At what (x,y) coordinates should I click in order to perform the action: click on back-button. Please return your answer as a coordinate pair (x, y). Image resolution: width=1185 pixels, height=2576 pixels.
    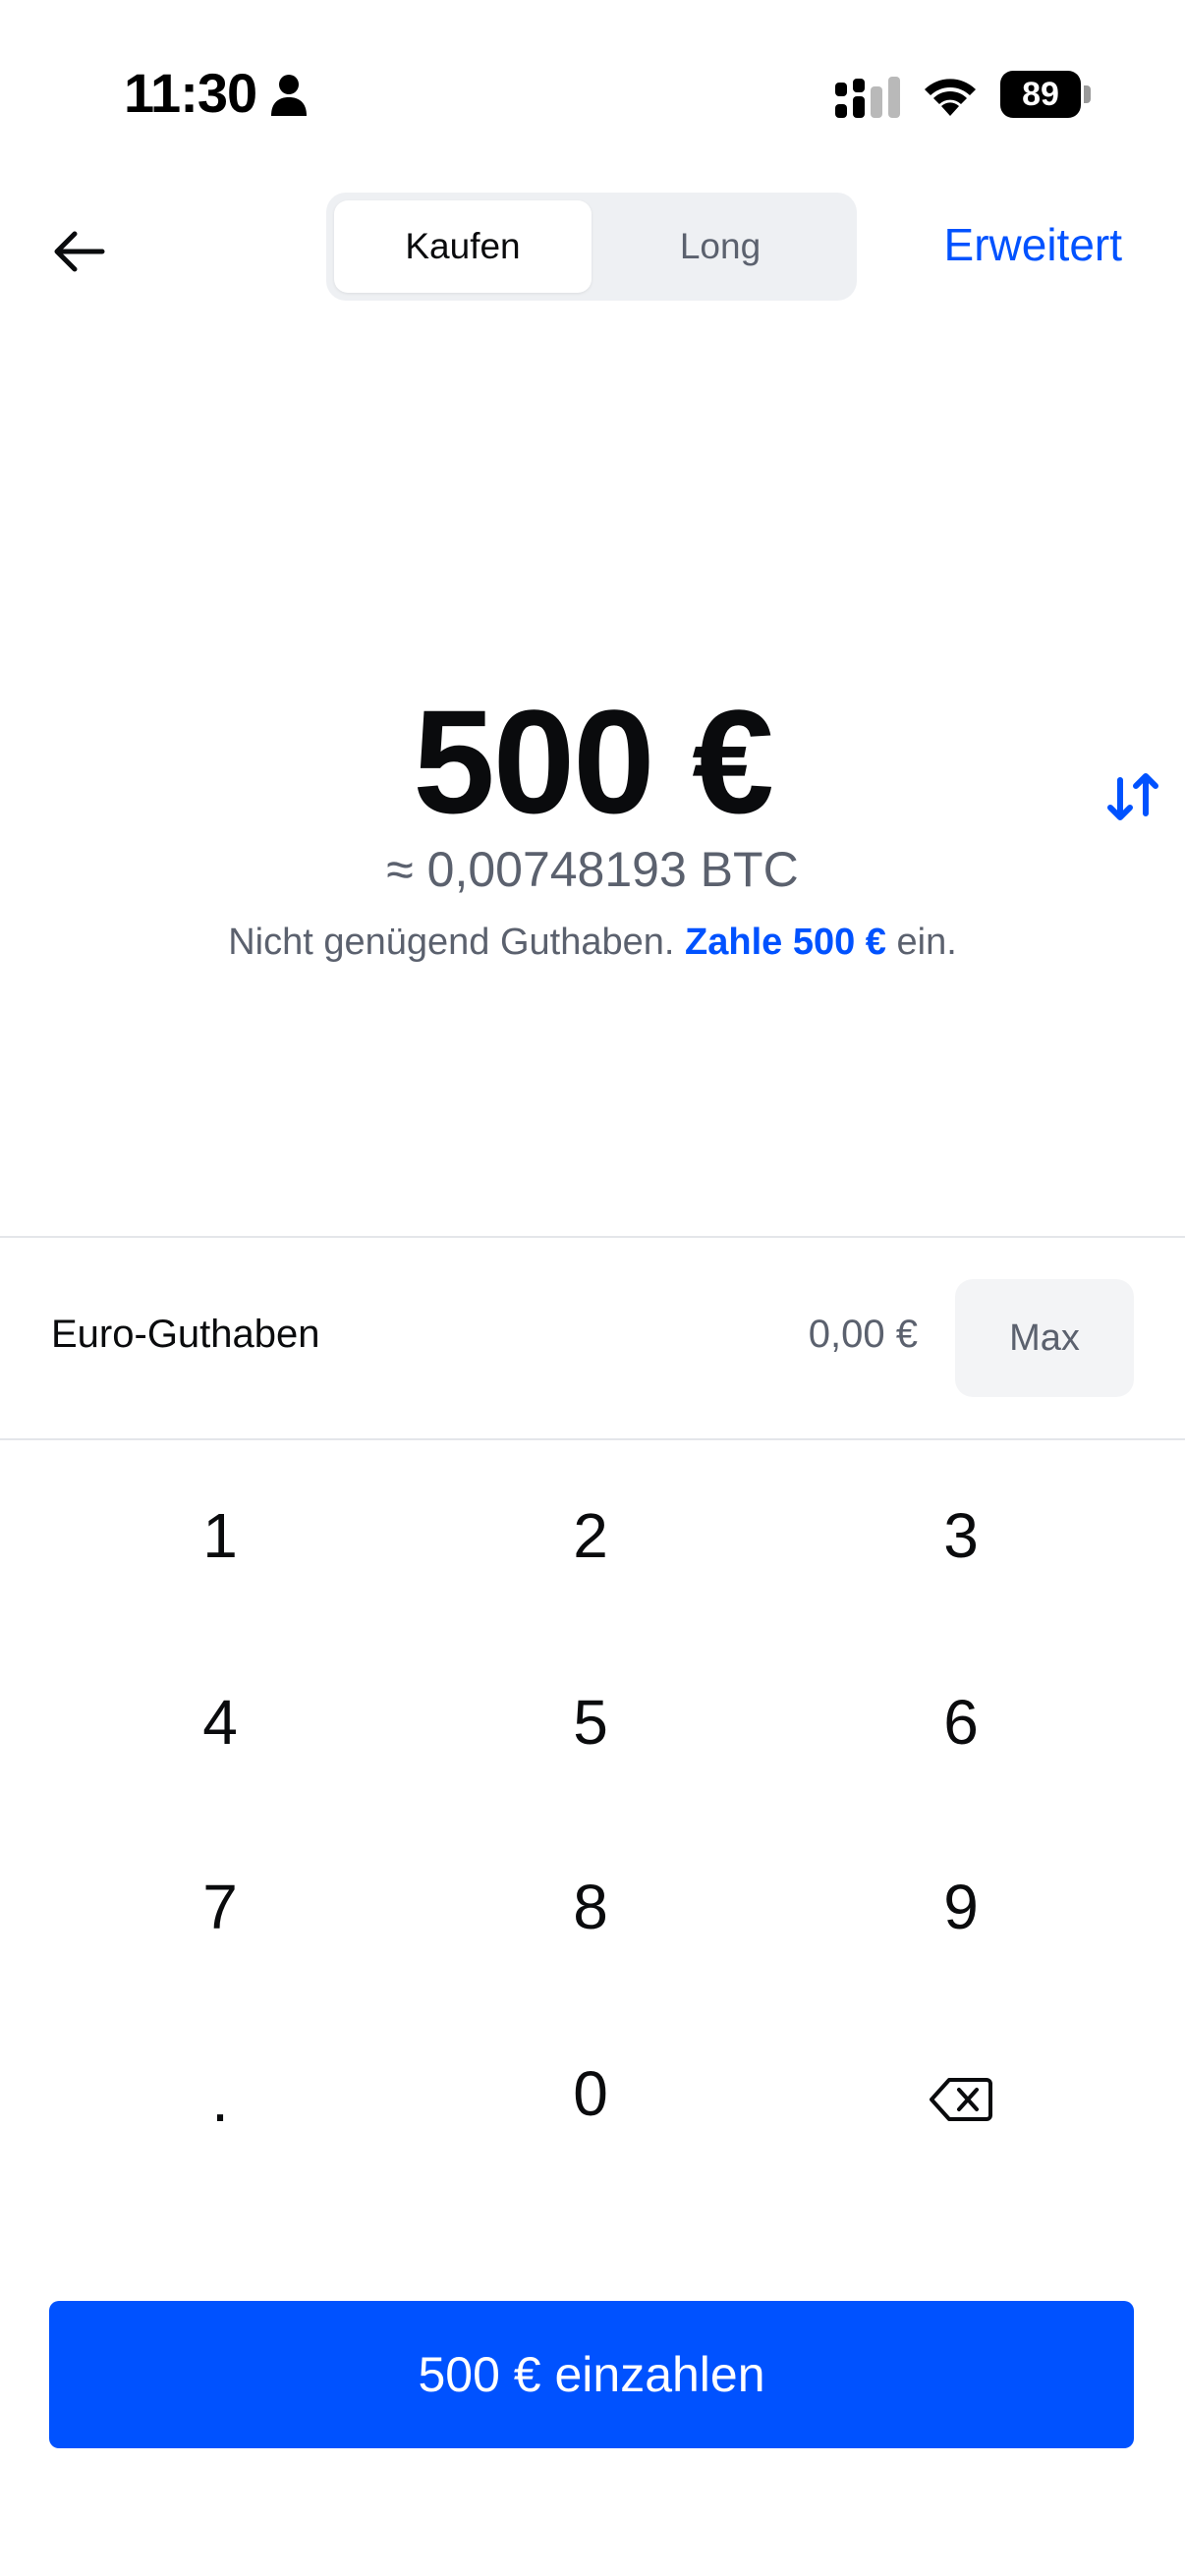
    Looking at the image, I should click on (78, 251).